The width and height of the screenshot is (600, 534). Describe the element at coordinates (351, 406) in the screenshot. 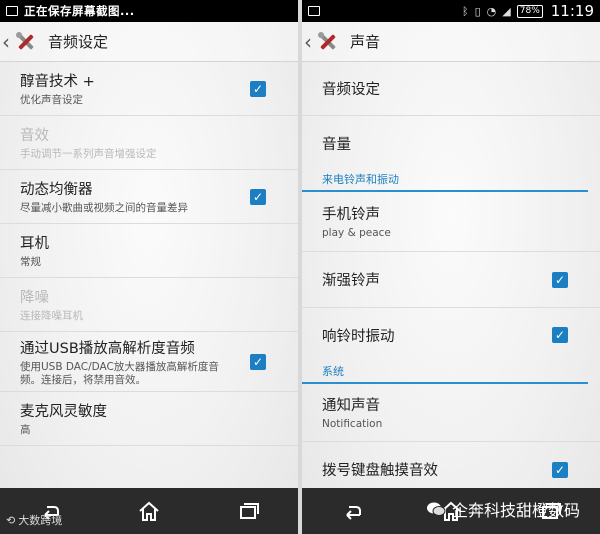

I see `item-title: 通知声音` at that location.